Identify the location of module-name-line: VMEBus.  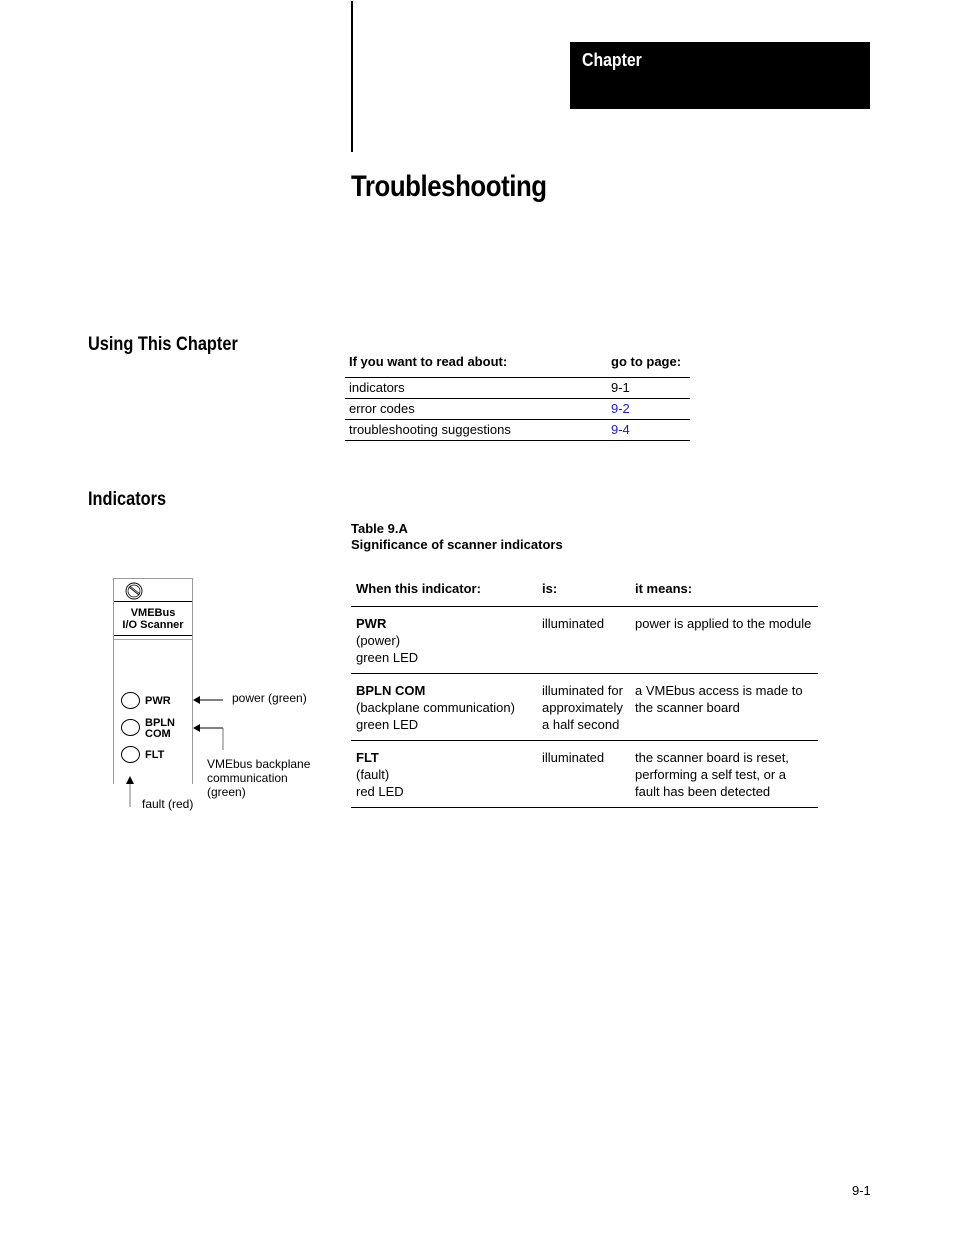
(153, 613).